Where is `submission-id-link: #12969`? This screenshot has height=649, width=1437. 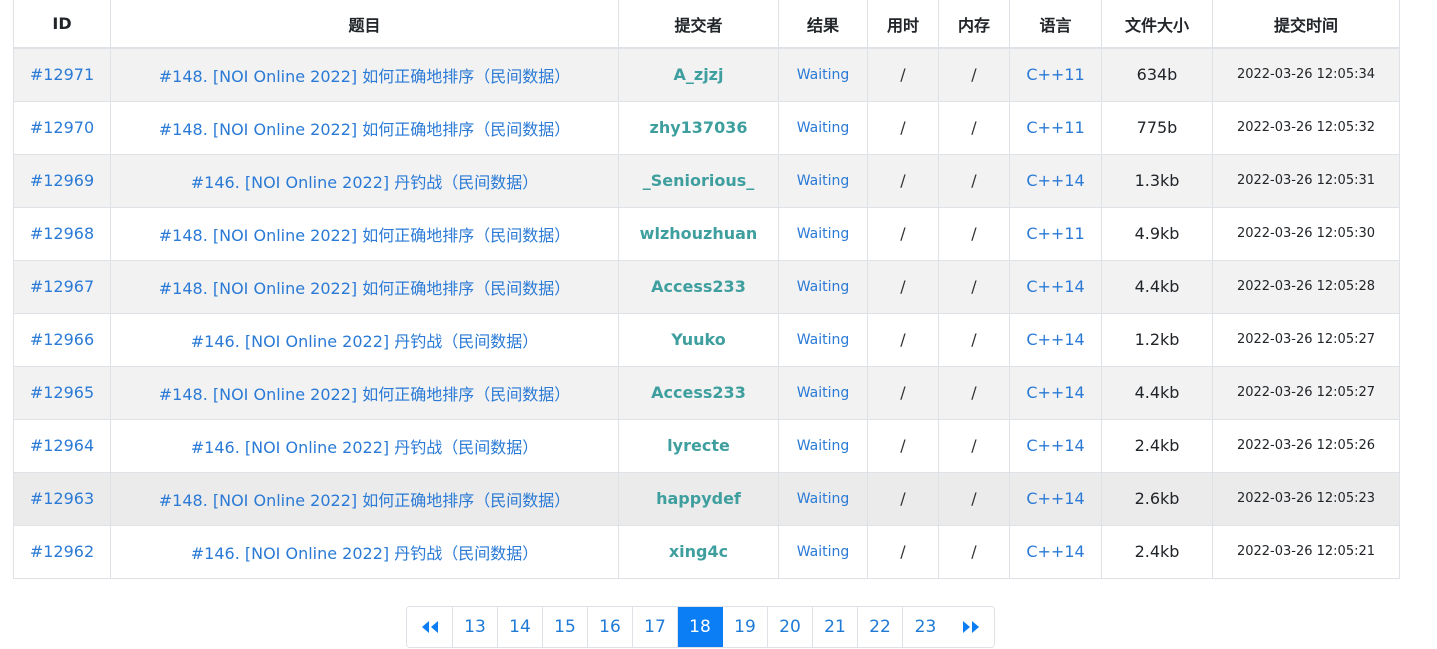 submission-id-link: #12969 is located at coordinates (62, 180).